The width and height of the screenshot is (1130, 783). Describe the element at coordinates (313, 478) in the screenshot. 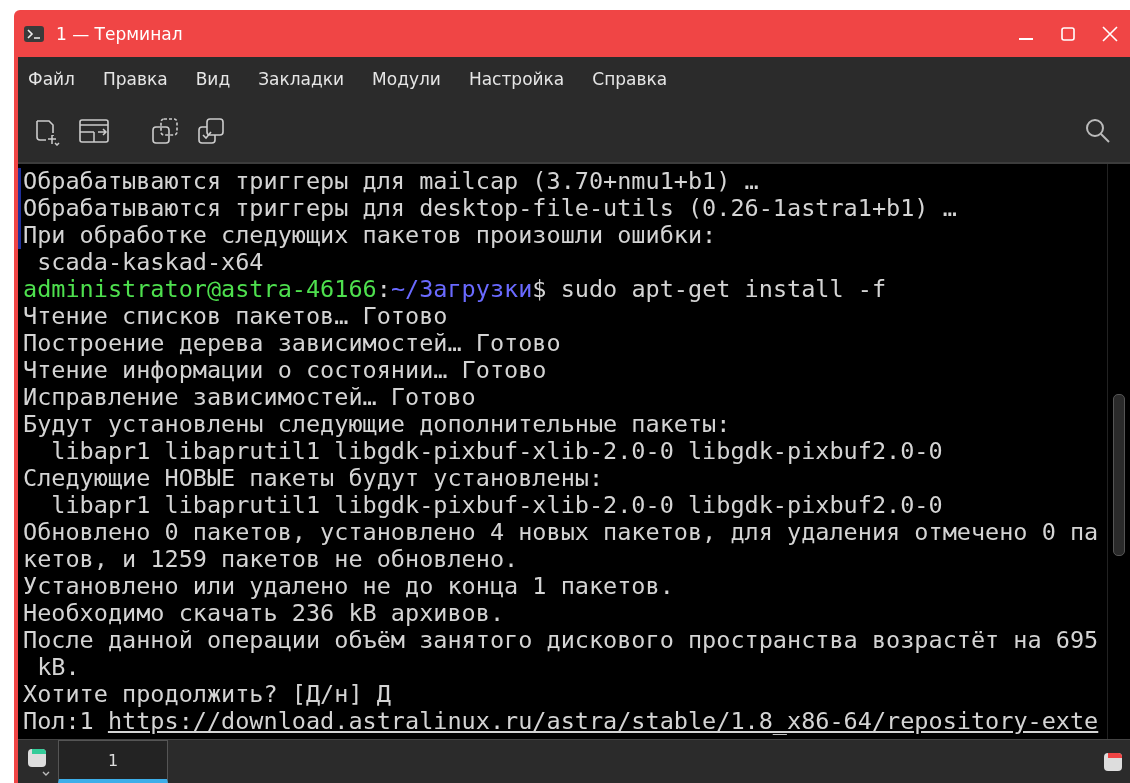

I see `output-line: Следующие НОВЫЕ пакеты будут установлены:` at that location.